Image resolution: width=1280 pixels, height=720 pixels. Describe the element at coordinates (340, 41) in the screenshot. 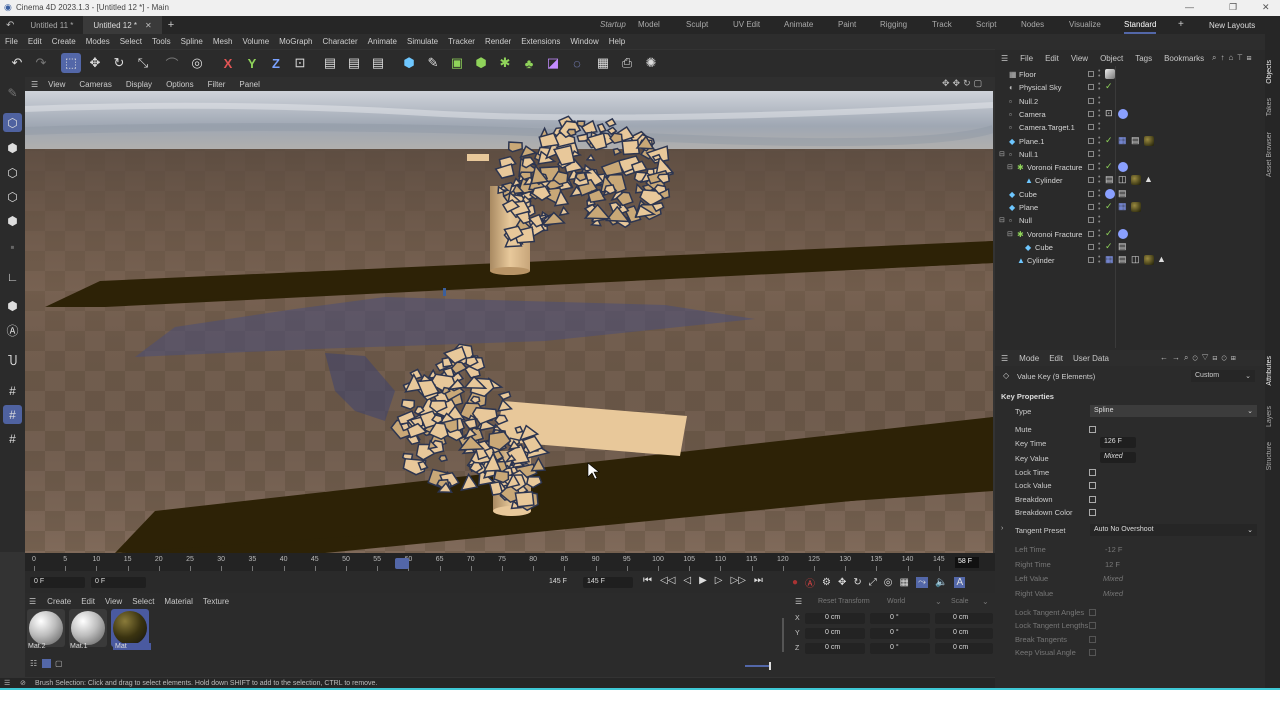

I see `menu-character: Character` at that location.